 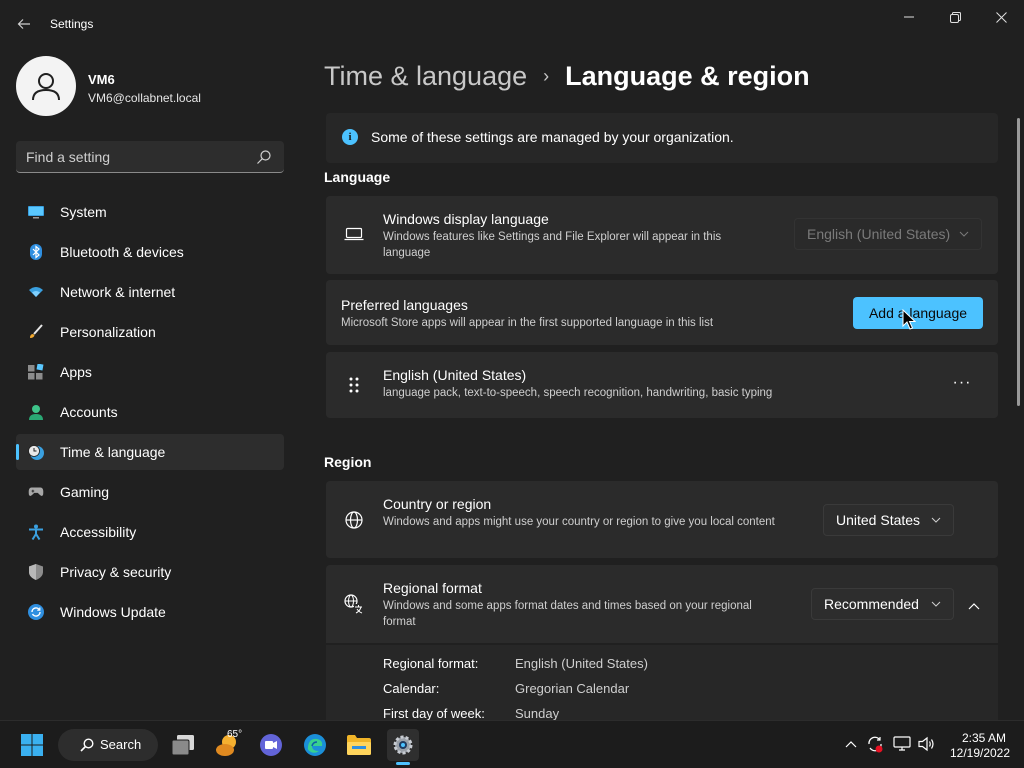 I want to click on sidebar-item-apps: Apps, so click(x=150, y=372).